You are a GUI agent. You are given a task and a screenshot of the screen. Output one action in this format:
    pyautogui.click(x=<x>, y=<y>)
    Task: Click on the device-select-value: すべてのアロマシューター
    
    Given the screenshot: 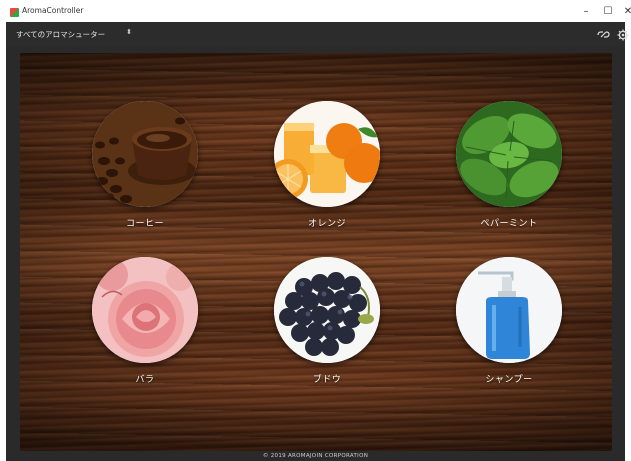 What is the action you would take?
    pyautogui.click(x=61, y=34)
    